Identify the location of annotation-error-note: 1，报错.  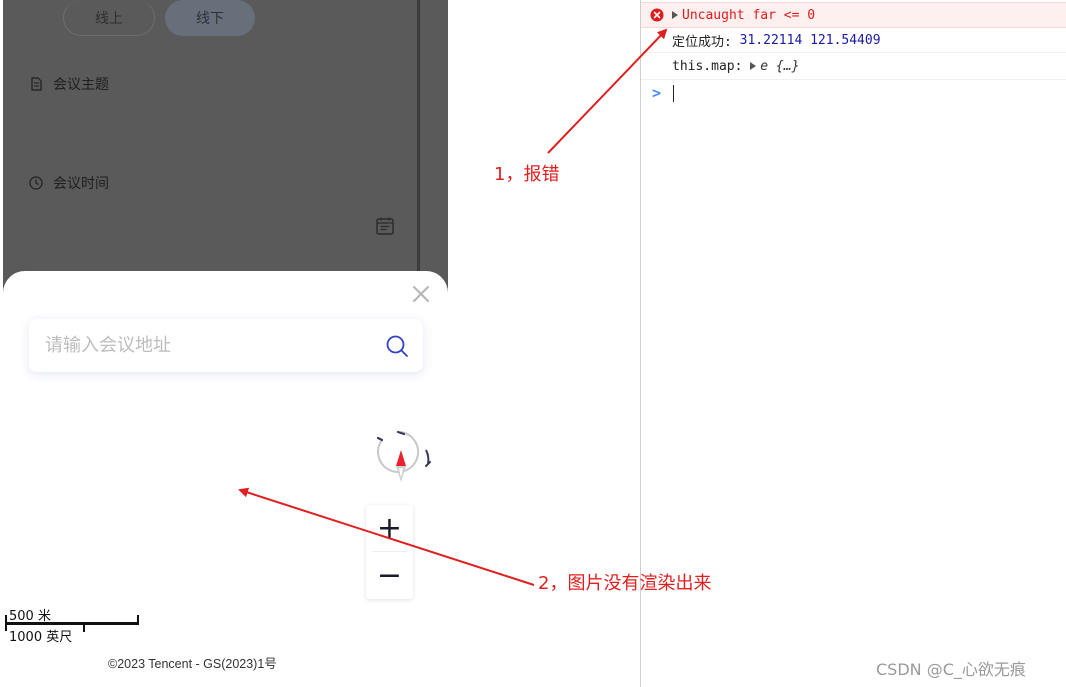
(527, 174).